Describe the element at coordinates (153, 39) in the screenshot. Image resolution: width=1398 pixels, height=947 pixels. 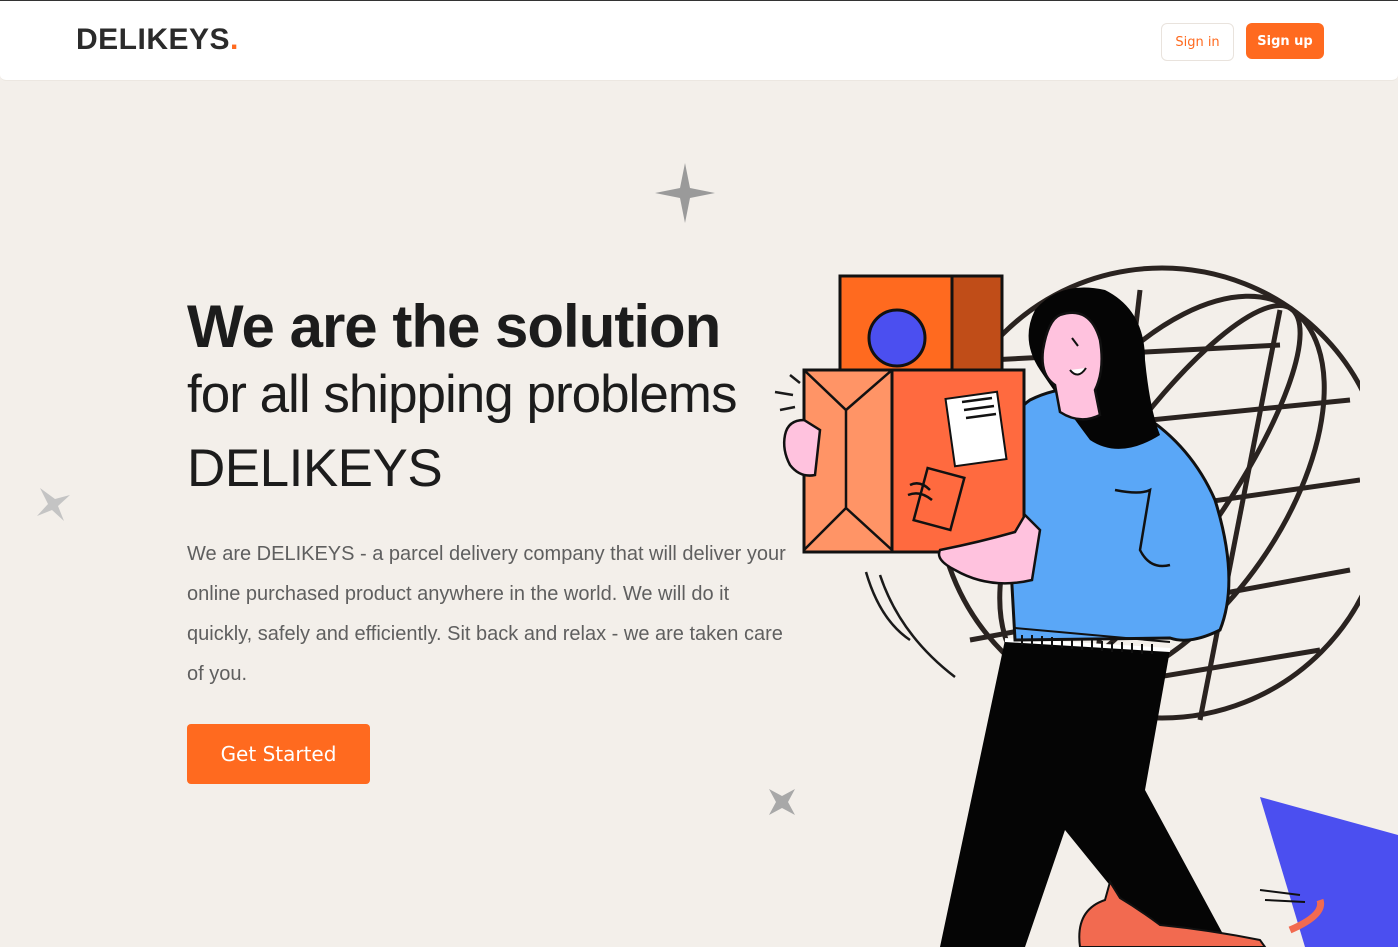
I see `logo-text: DELIKEYS` at that location.